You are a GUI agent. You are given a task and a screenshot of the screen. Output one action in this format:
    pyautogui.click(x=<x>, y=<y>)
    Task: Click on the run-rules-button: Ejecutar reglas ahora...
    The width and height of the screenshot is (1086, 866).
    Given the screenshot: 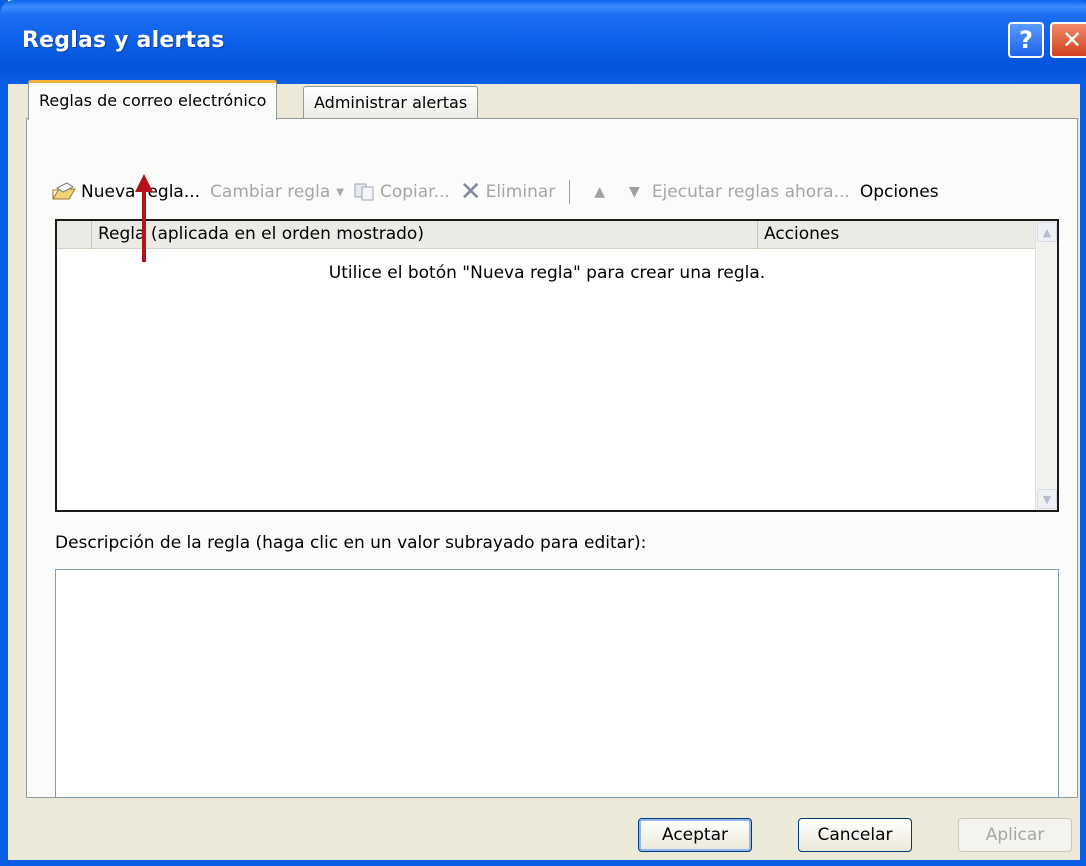 What is the action you would take?
    pyautogui.click(x=751, y=192)
    